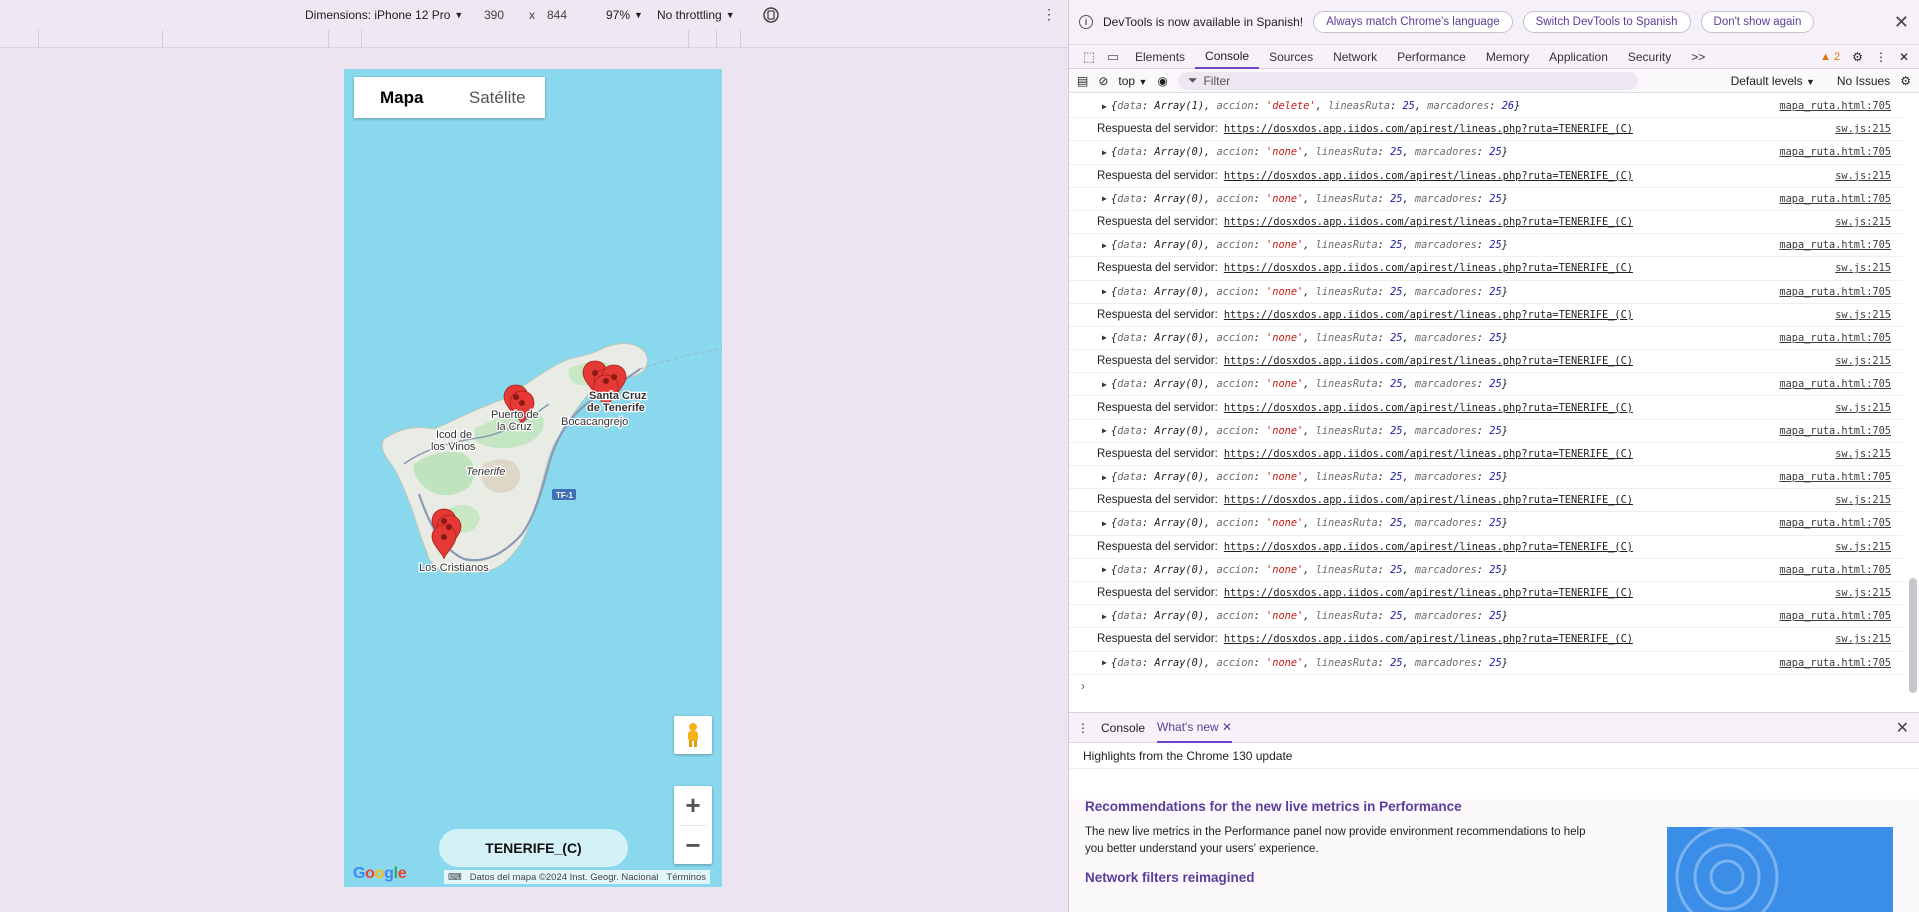  What do you see at coordinates (693, 805) in the screenshot?
I see `zoom-in-button: +` at bounding box center [693, 805].